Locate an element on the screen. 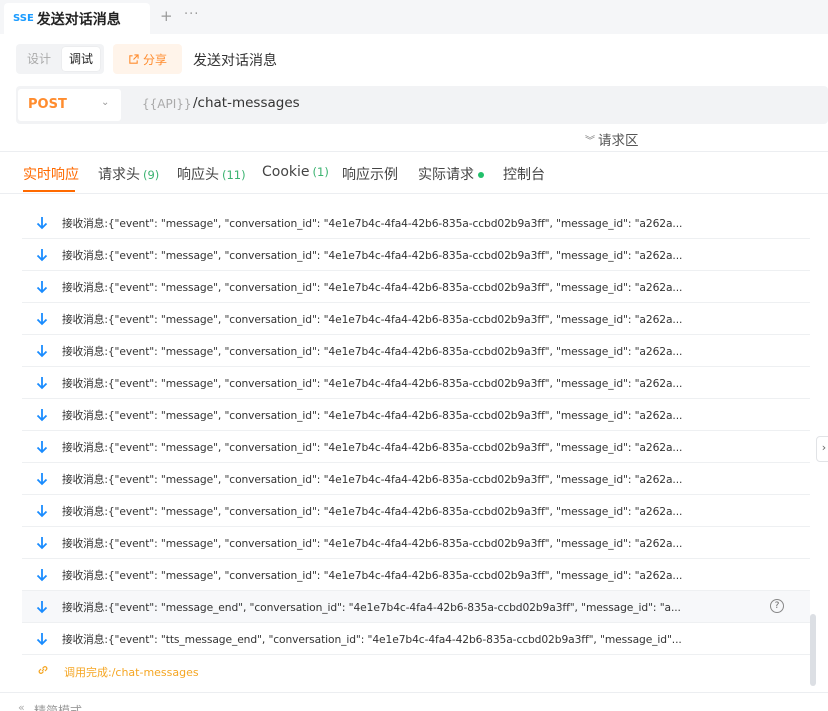 The height and width of the screenshot is (711, 828). share-button: 分享 is located at coordinates (147, 59).